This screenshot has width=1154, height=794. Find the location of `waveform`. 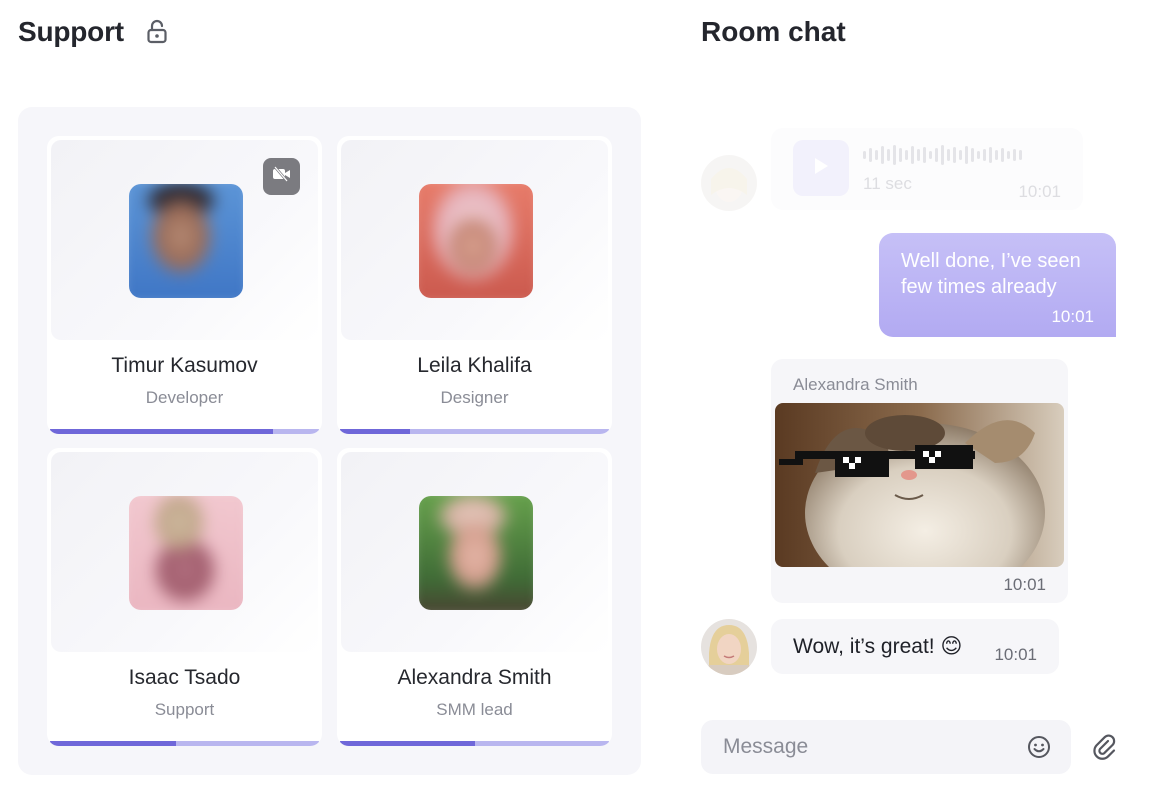

waveform is located at coordinates (942, 155).